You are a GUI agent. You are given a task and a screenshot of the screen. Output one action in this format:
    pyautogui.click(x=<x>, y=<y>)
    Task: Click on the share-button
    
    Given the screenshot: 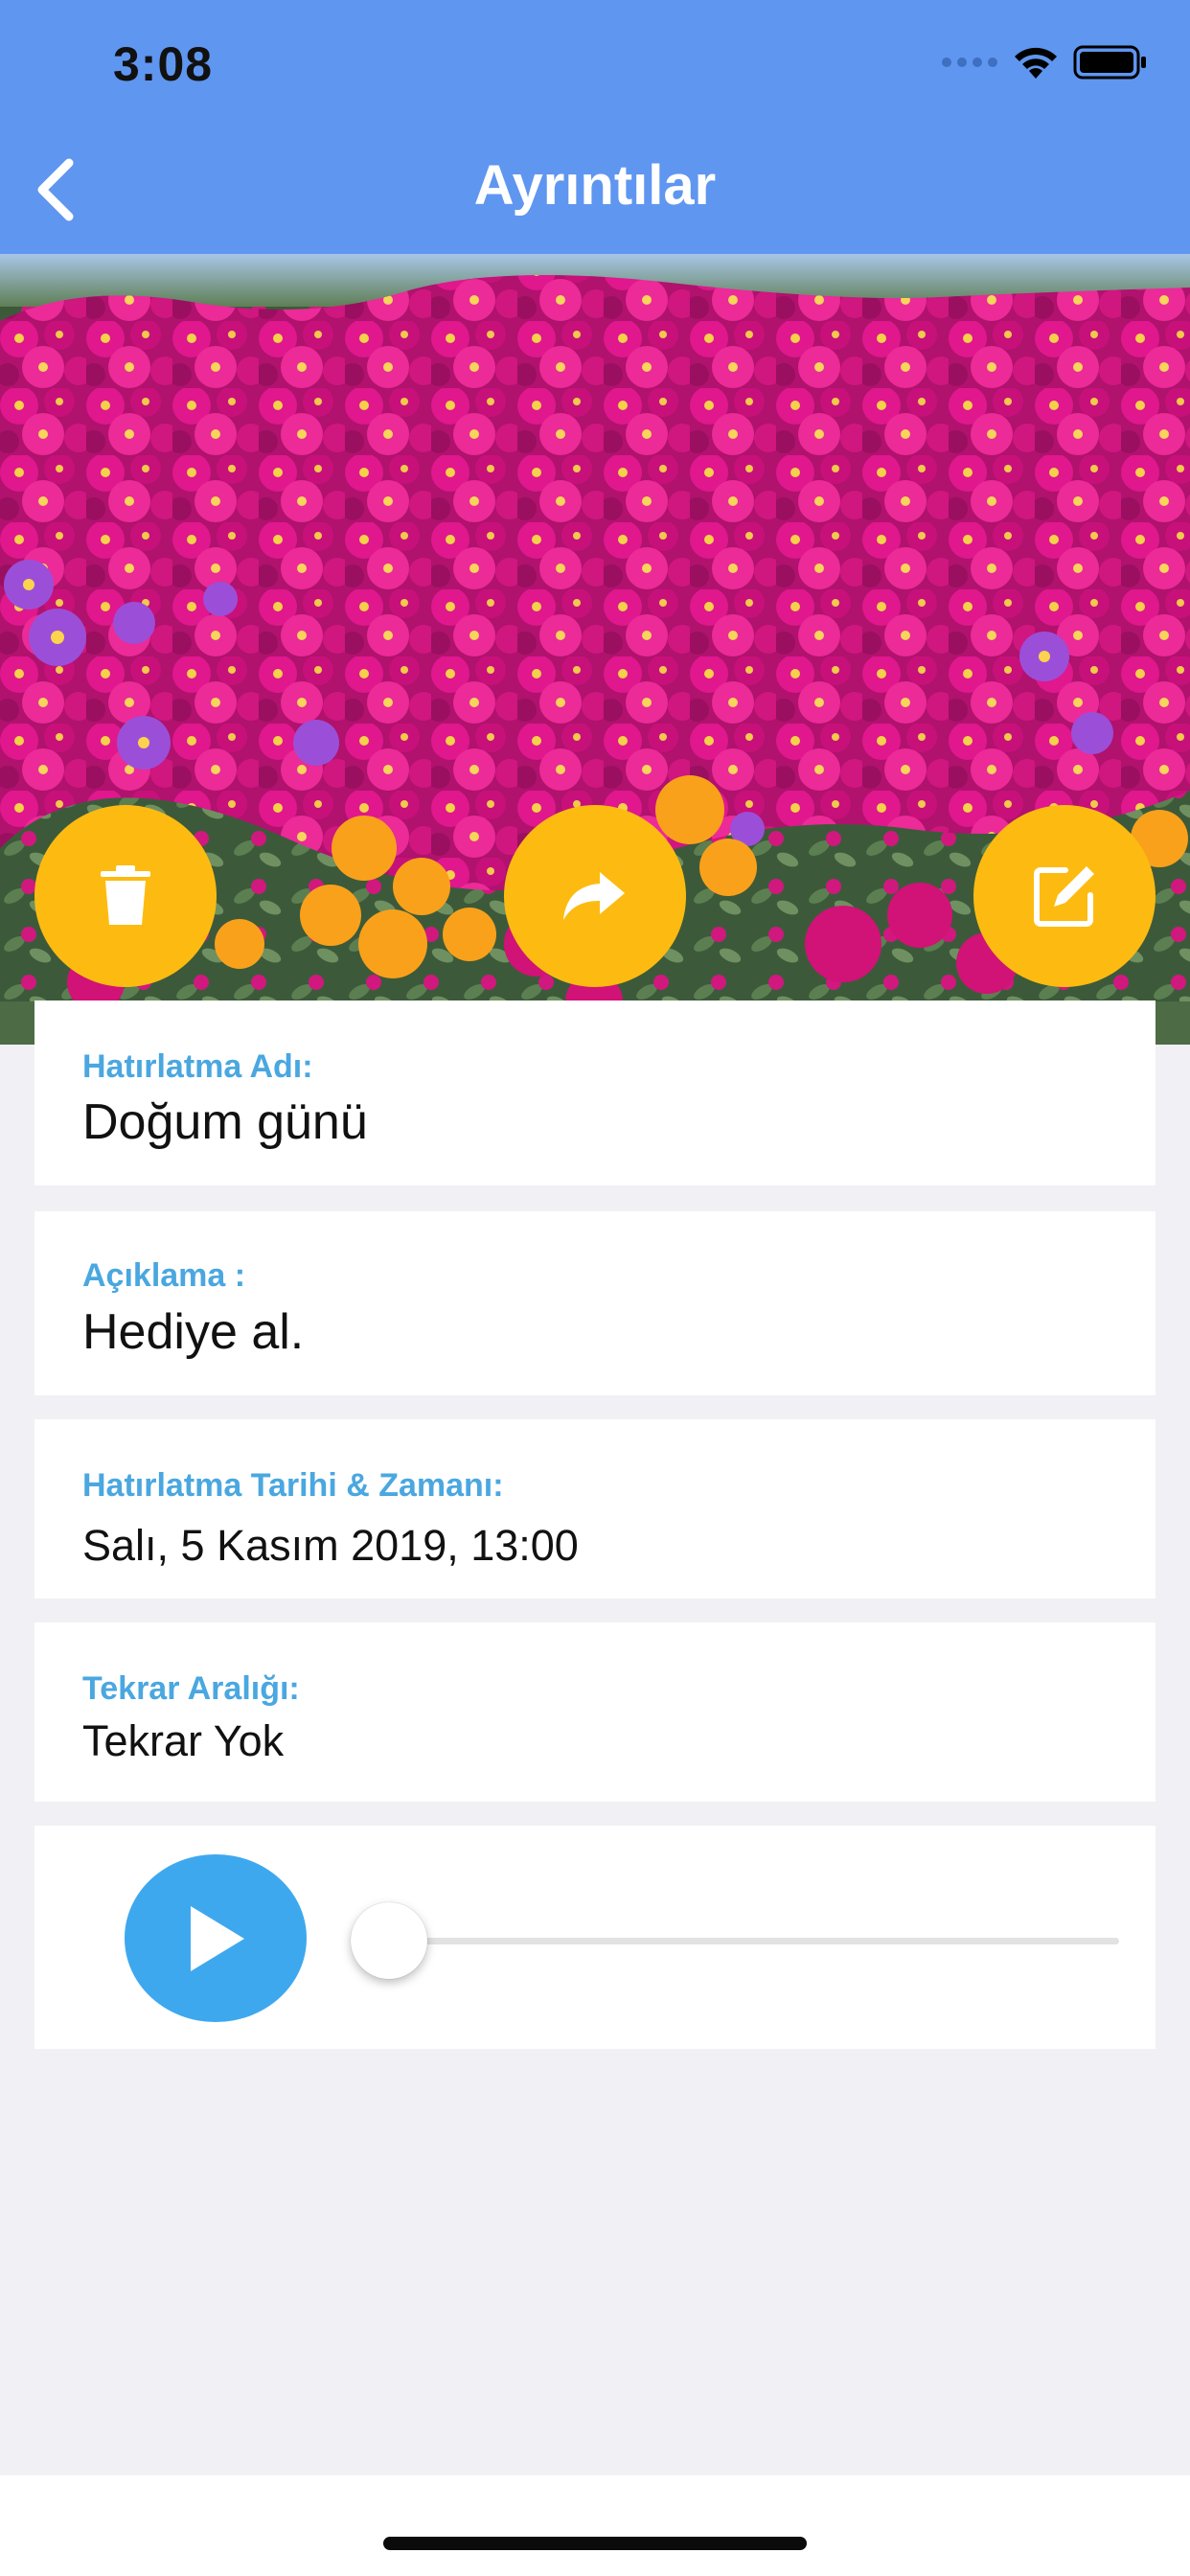 What is the action you would take?
    pyautogui.click(x=595, y=896)
    